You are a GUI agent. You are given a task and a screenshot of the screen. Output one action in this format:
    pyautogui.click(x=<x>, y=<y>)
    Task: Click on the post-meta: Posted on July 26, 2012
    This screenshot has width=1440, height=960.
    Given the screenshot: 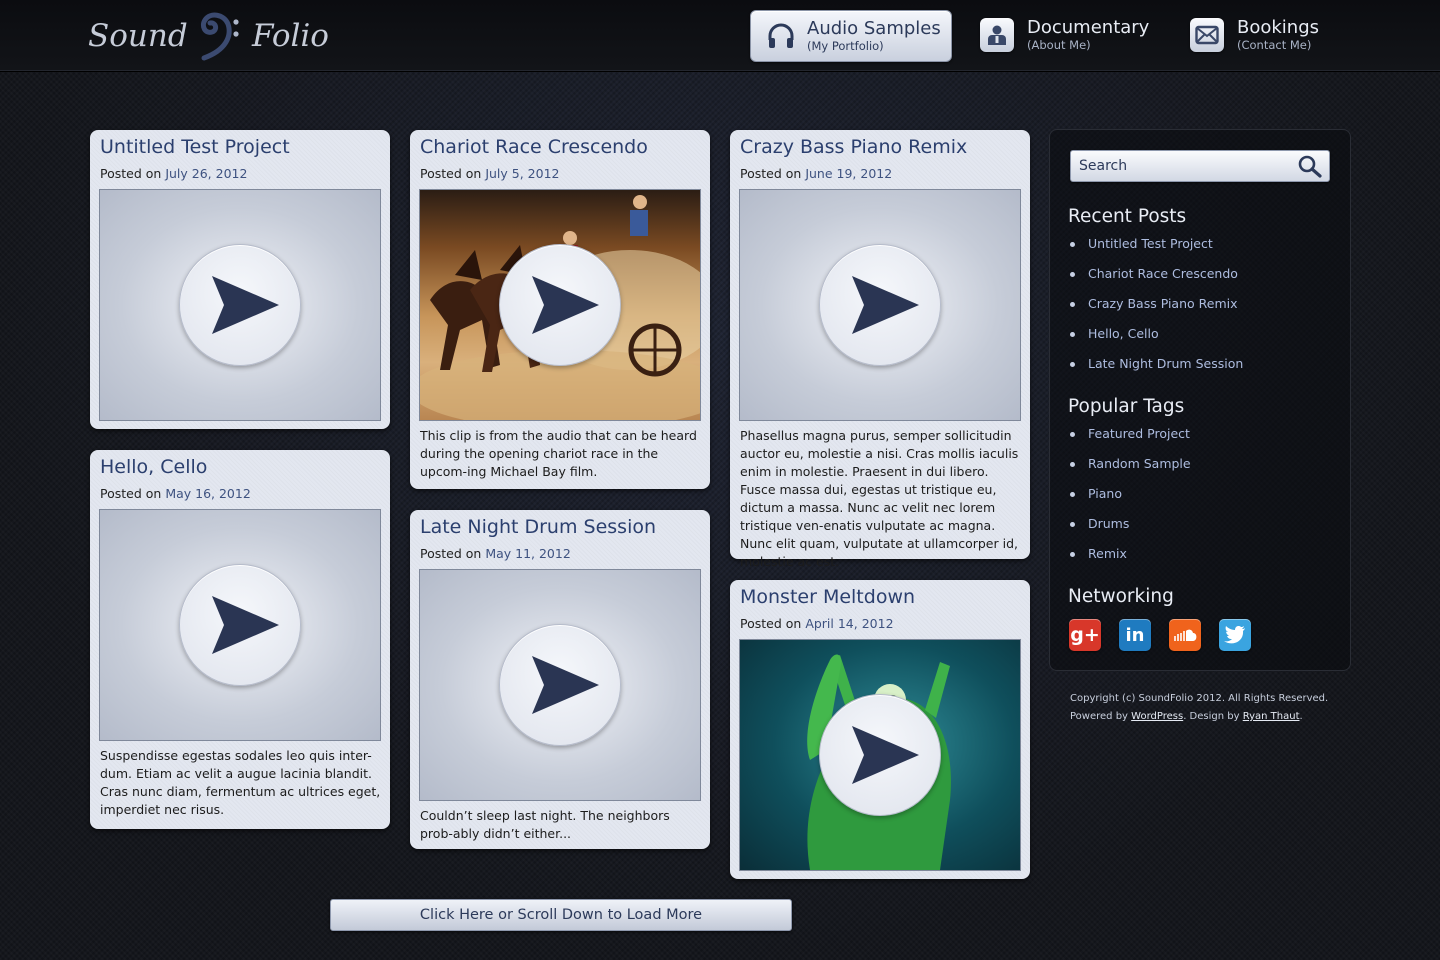 What is the action you would take?
    pyautogui.click(x=173, y=173)
    